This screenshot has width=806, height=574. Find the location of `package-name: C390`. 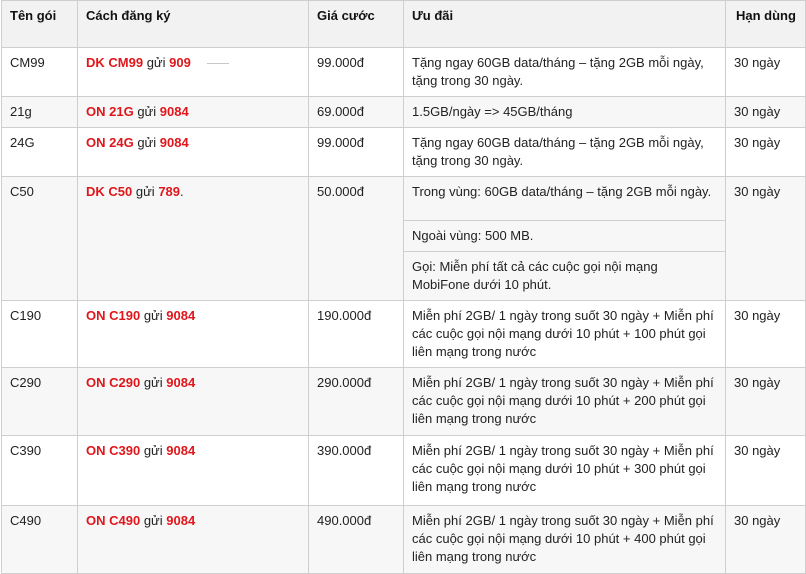

package-name: C390 is located at coordinates (39, 470).